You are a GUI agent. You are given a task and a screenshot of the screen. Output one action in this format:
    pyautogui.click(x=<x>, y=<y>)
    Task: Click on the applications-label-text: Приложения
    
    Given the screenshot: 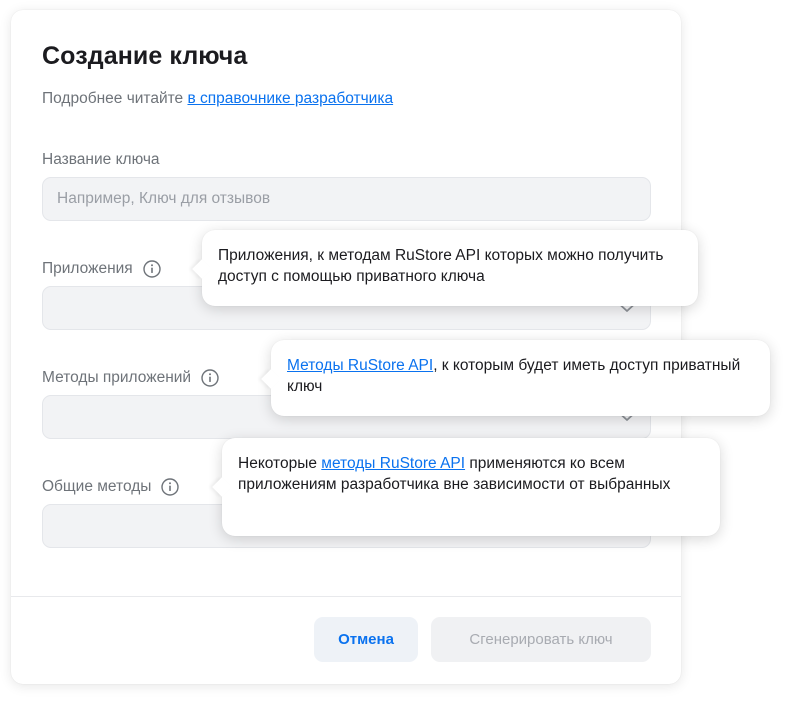 What is the action you would take?
    pyautogui.click(x=87, y=268)
    